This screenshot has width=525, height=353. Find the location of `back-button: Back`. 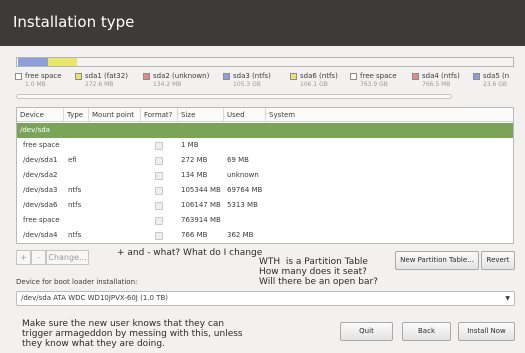

back-button: Back is located at coordinates (426, 331).